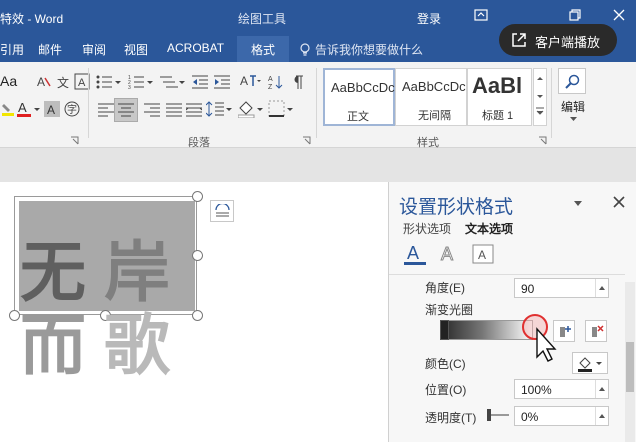 The height and width of the screenshot is (442, 636). What do you see at coordinates (575, 15) in the screenshot?
I see `restore-window-icon` at bounding box center [575, 15].